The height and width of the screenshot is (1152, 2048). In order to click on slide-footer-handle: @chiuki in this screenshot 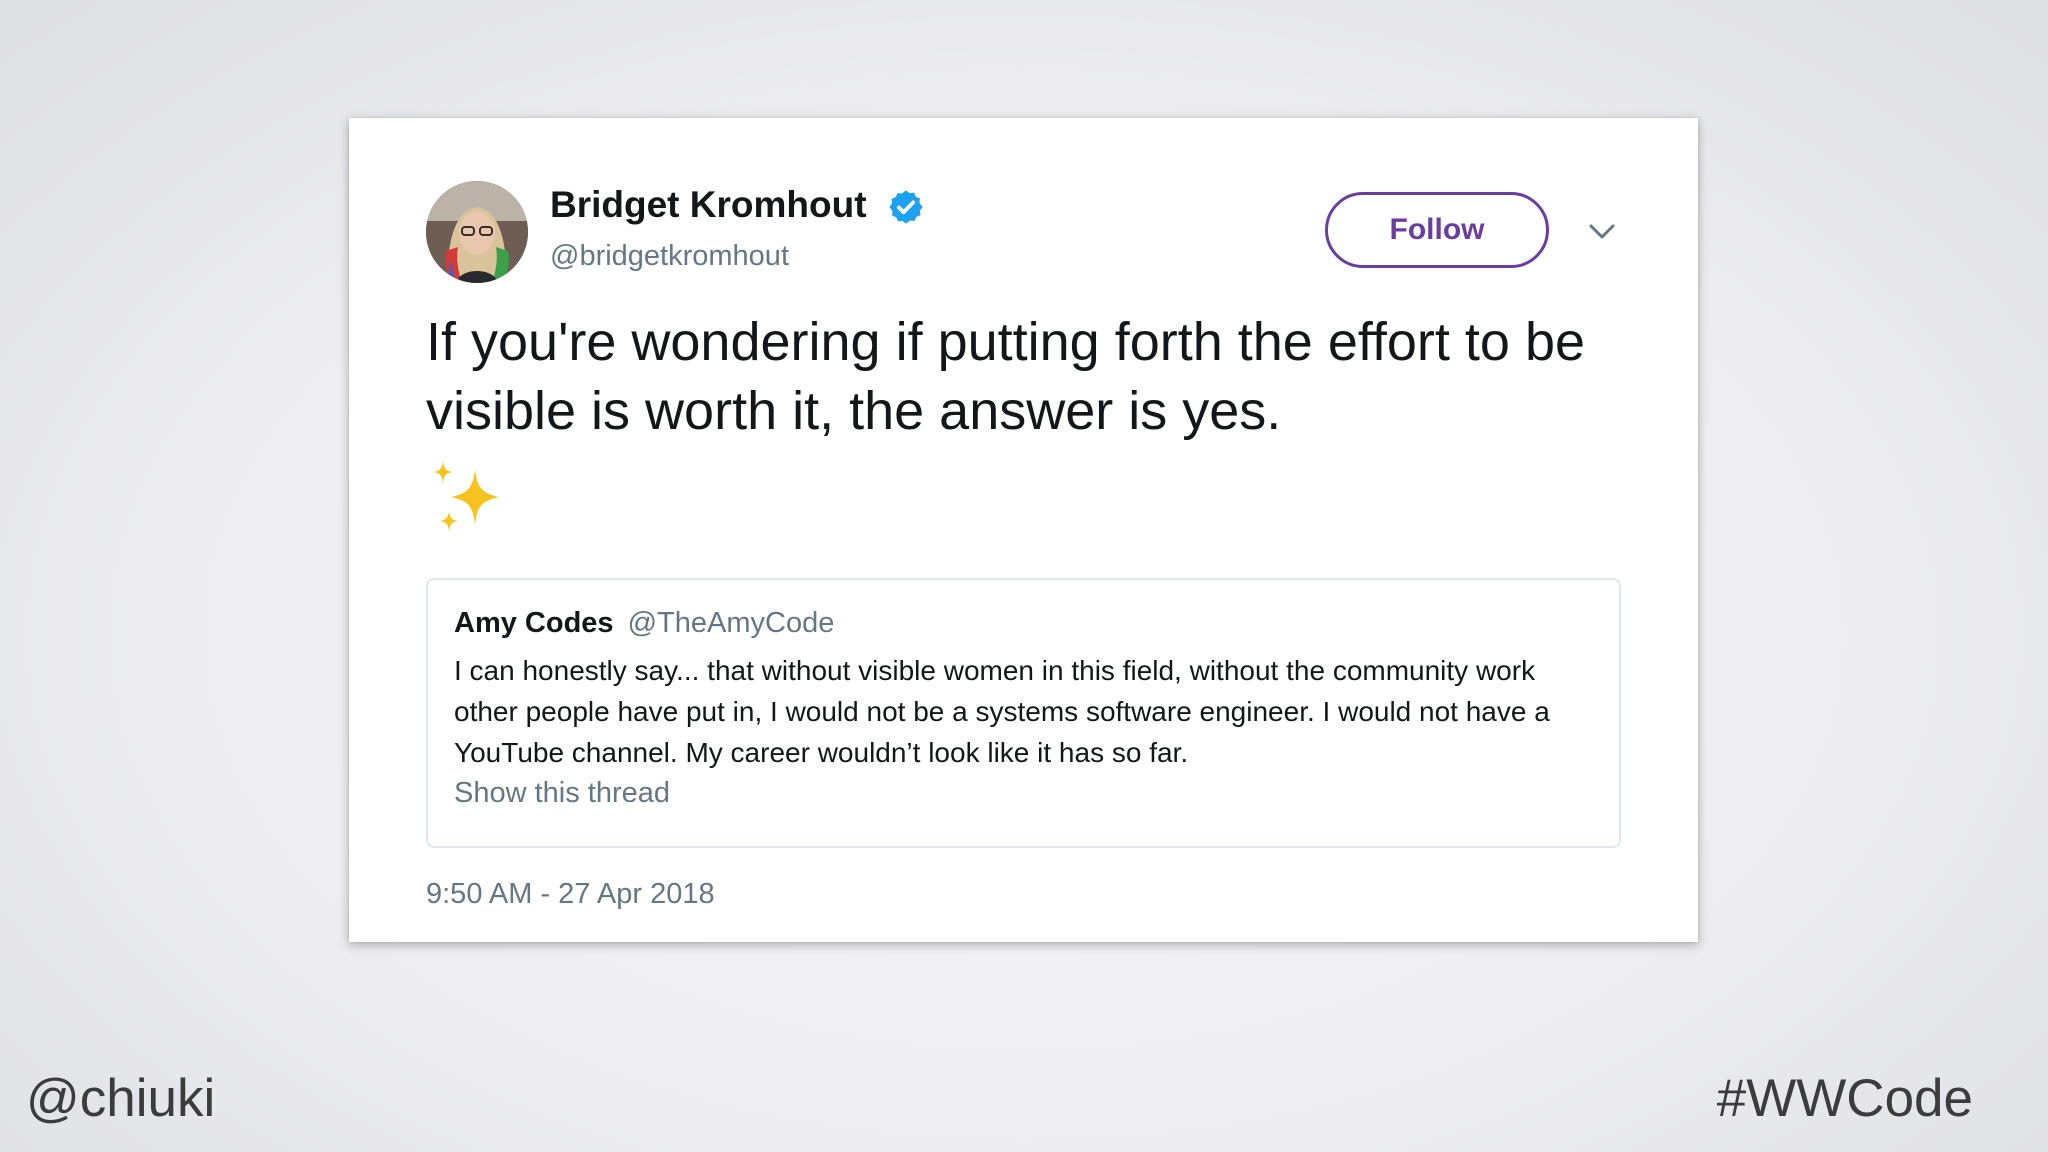, I will do `click(121, 1098)`.